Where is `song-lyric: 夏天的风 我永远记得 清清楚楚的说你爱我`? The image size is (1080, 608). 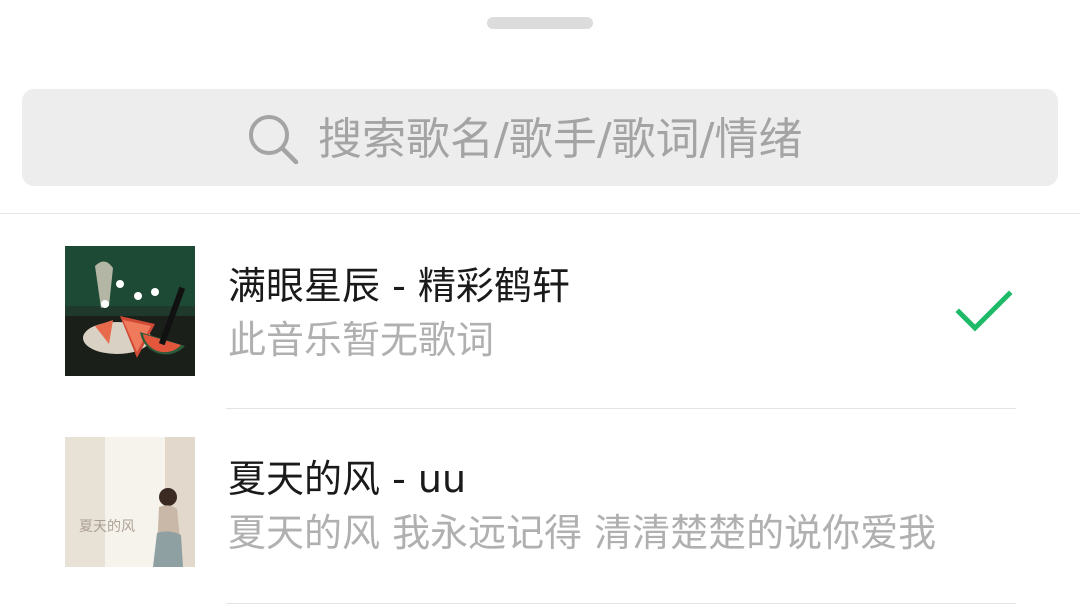 song-lyric: 夏天的风 我永远记得 清清楚楚的说你爱我 is located at coordinates (582, 533).